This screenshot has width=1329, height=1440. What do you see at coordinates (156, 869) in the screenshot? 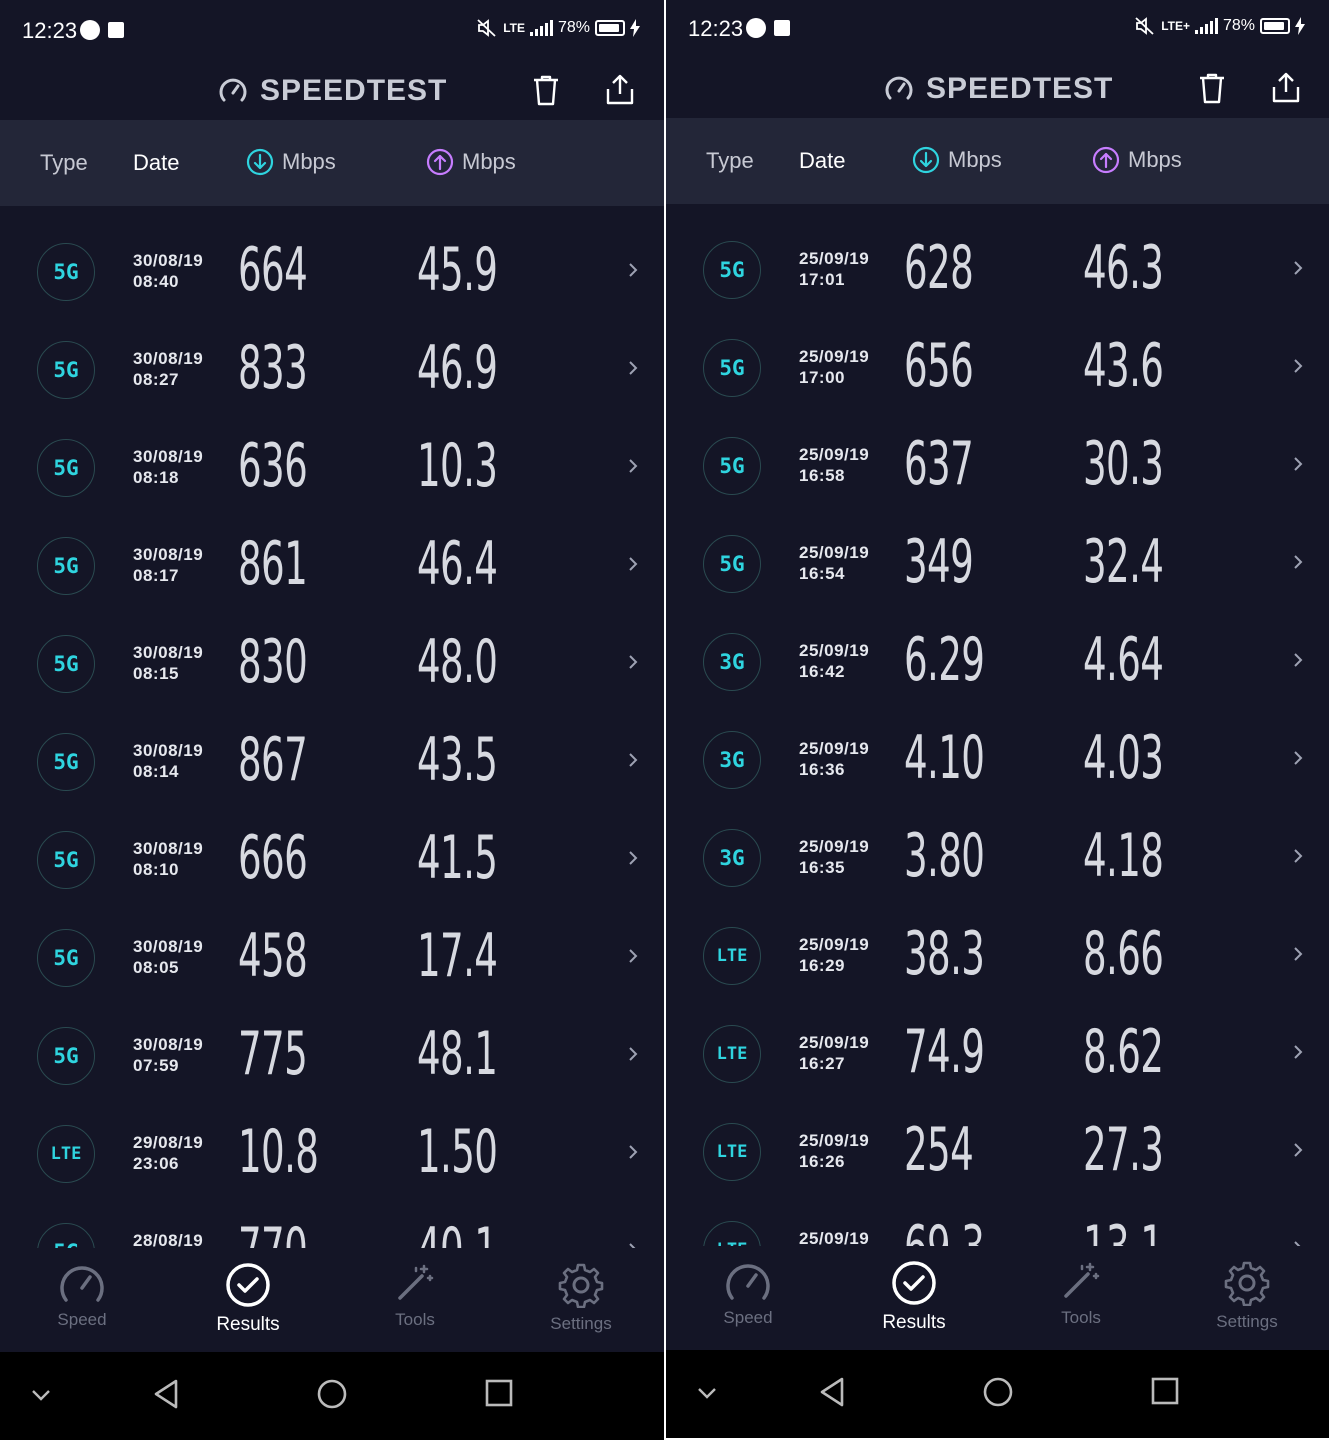
I see `result-time: 08:10` at bounding box center [156, 869].